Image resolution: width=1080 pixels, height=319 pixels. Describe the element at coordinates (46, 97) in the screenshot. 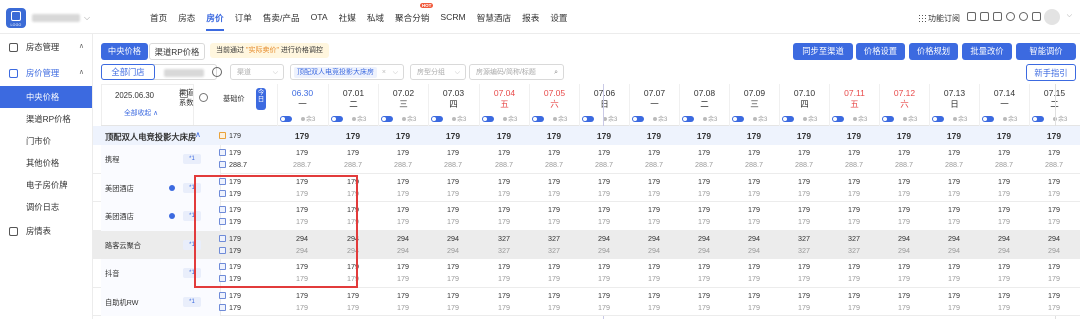

I see `sidebar-subitem: 中央价格` at that location.